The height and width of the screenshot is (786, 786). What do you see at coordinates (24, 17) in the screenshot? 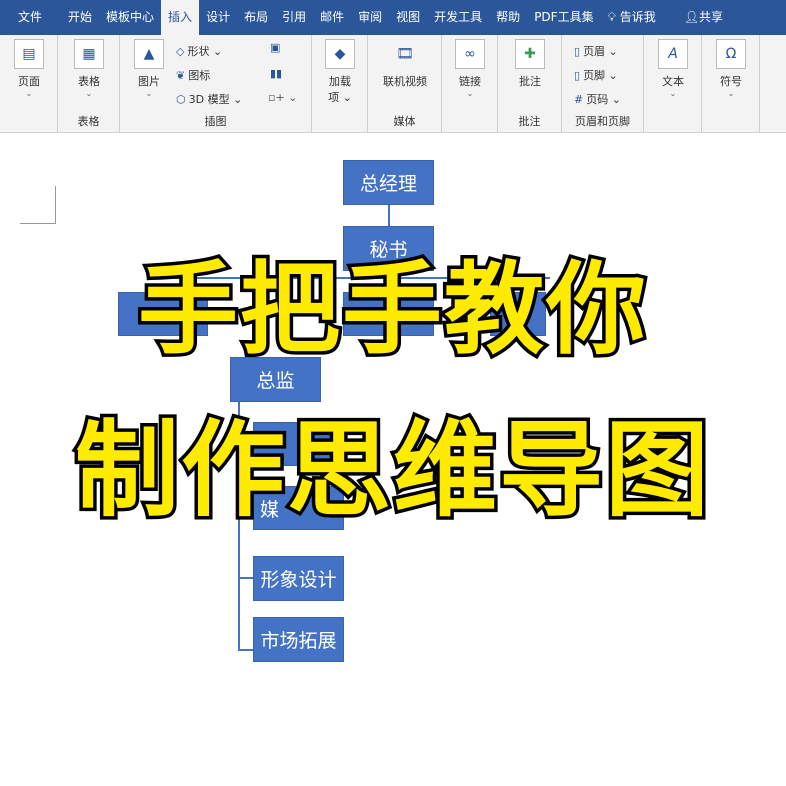
I see `tab-file: 文件` at bounding box center [24, 17].